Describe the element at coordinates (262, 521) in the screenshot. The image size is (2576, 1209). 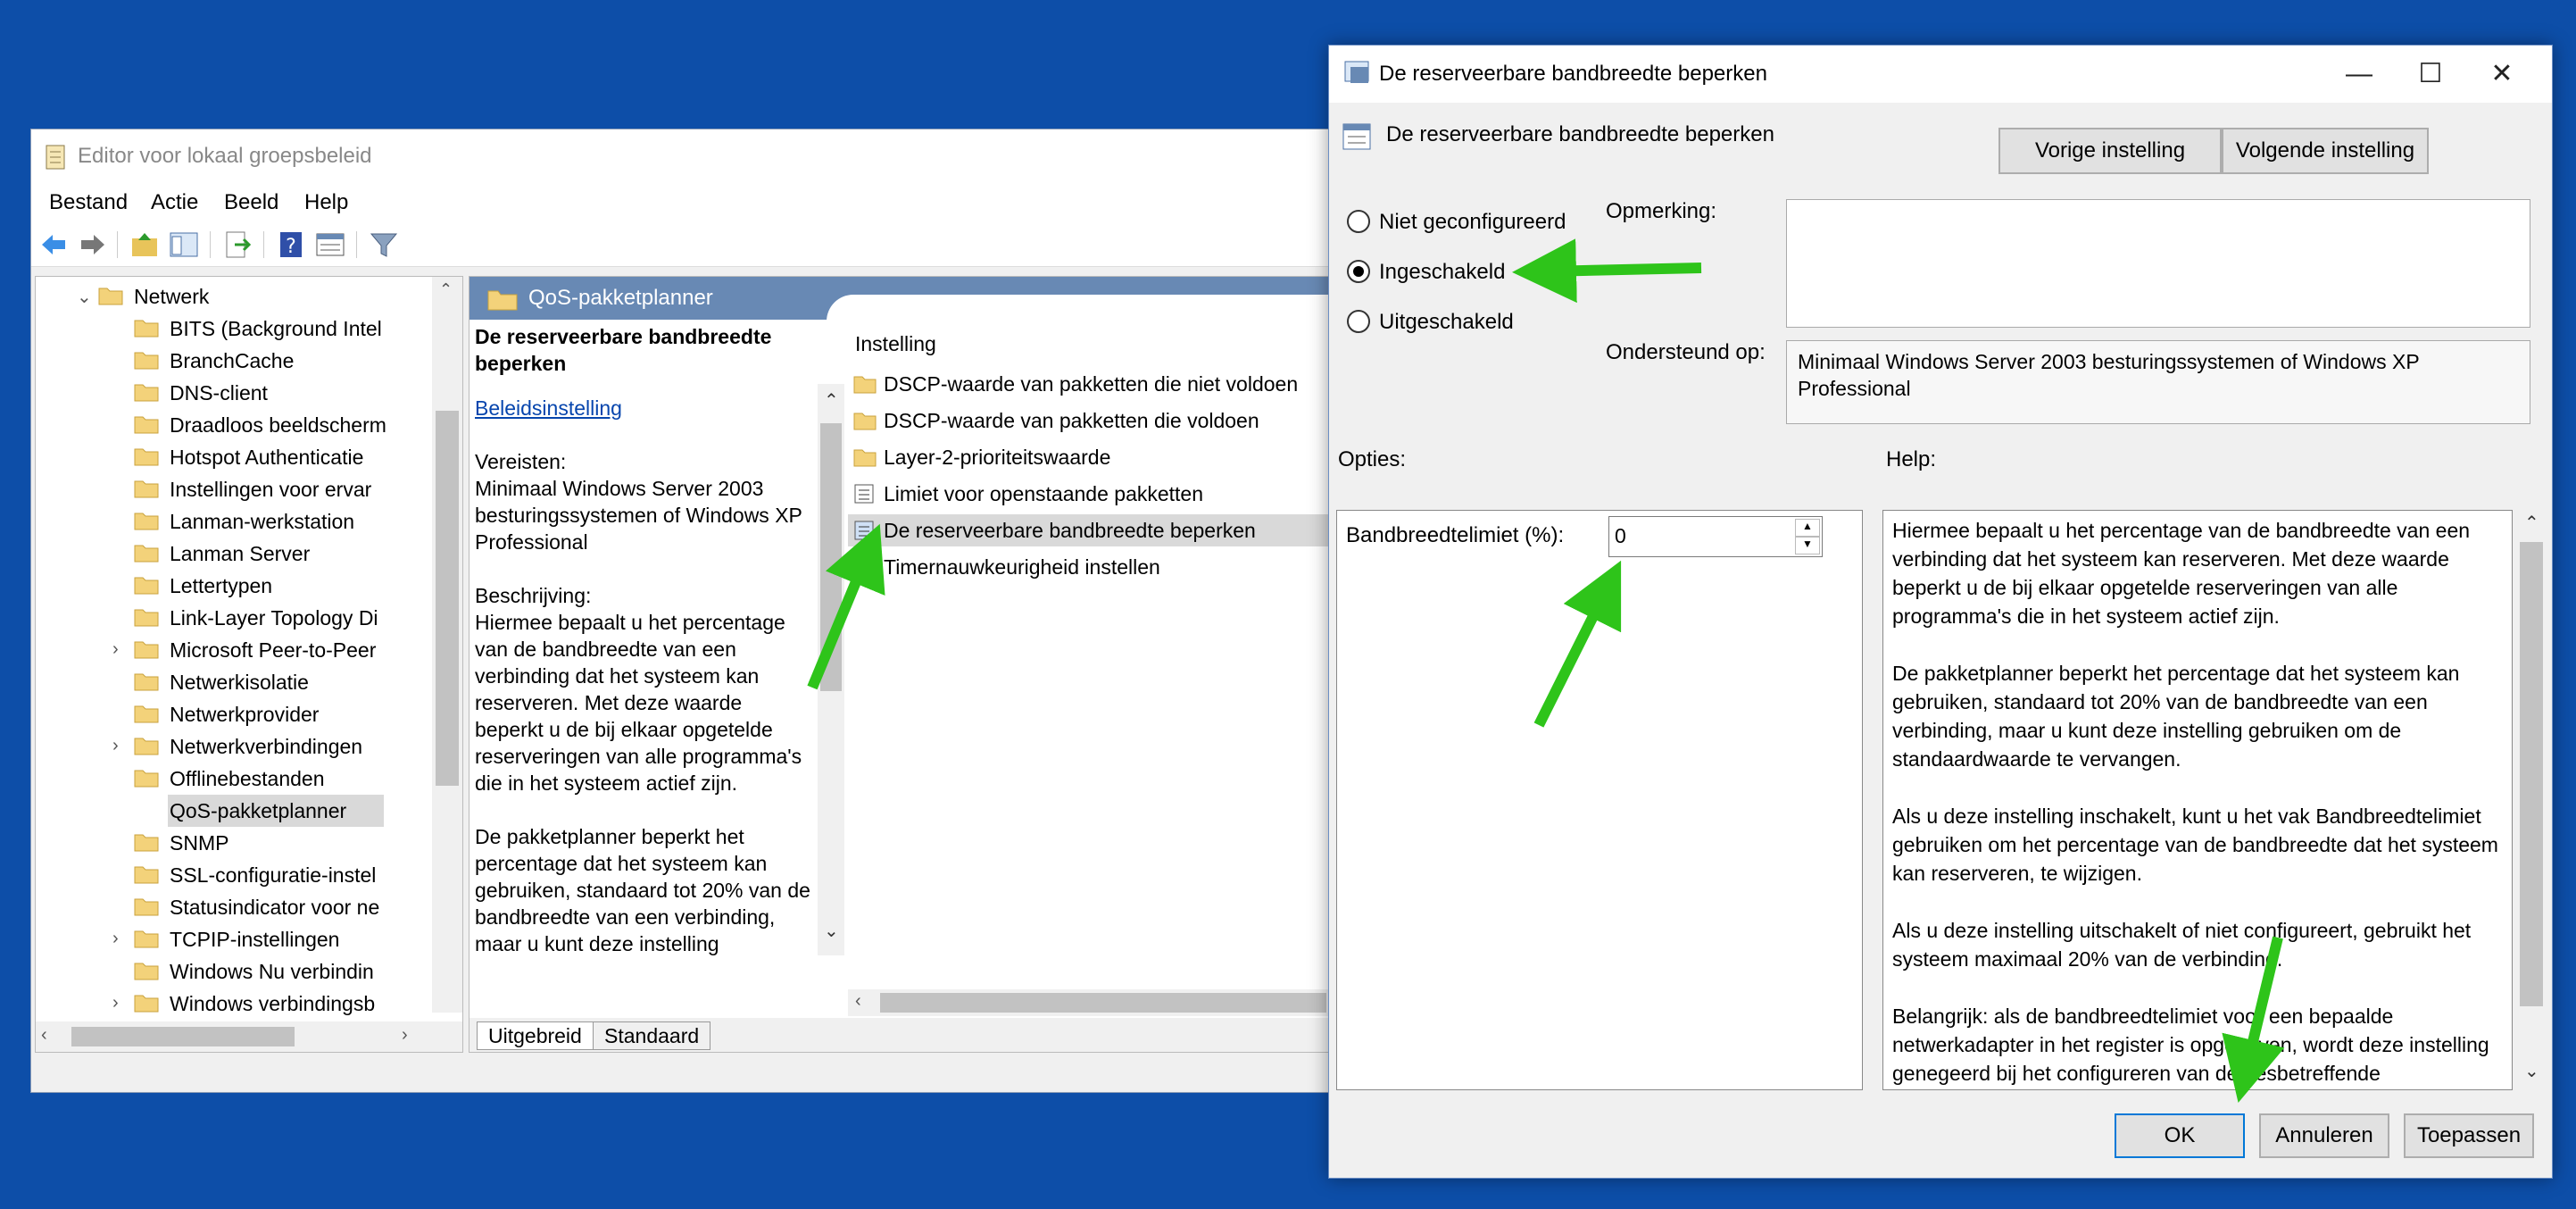
I see `tree-item-label: Lanman-werkstation` at that location.